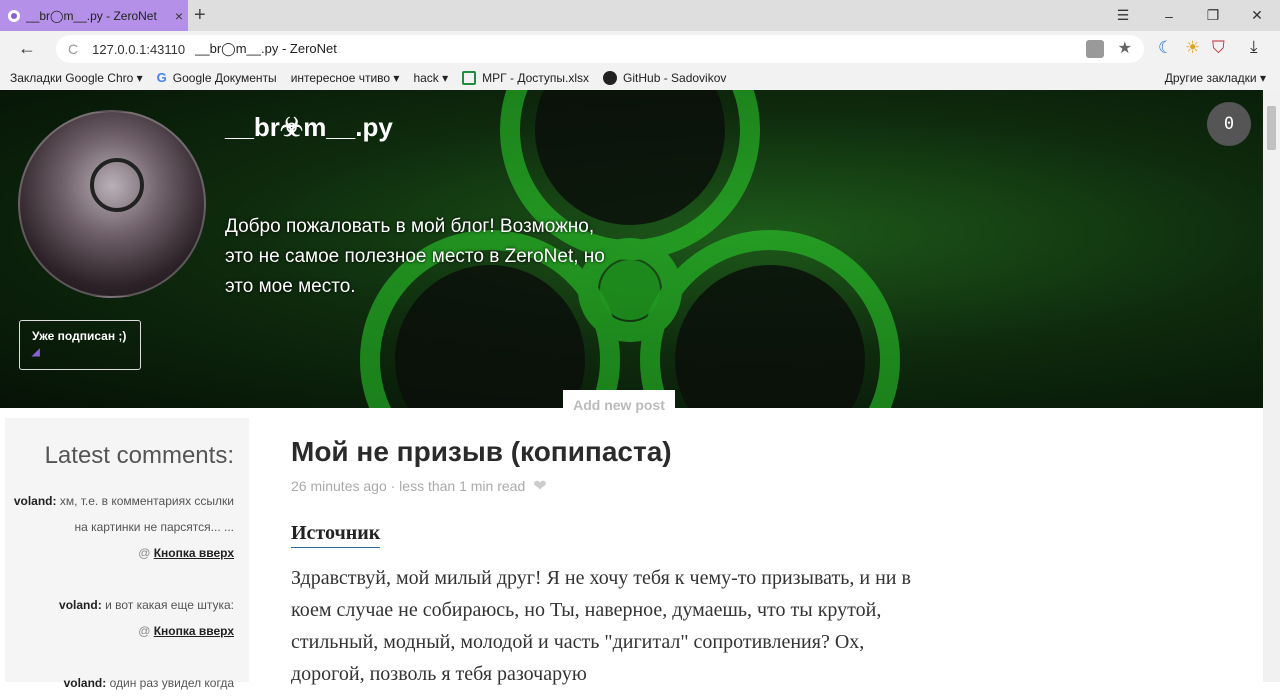  I want to click on bookmark-sheet: МРГ - Доступы.xlsx, so click(525, 78).